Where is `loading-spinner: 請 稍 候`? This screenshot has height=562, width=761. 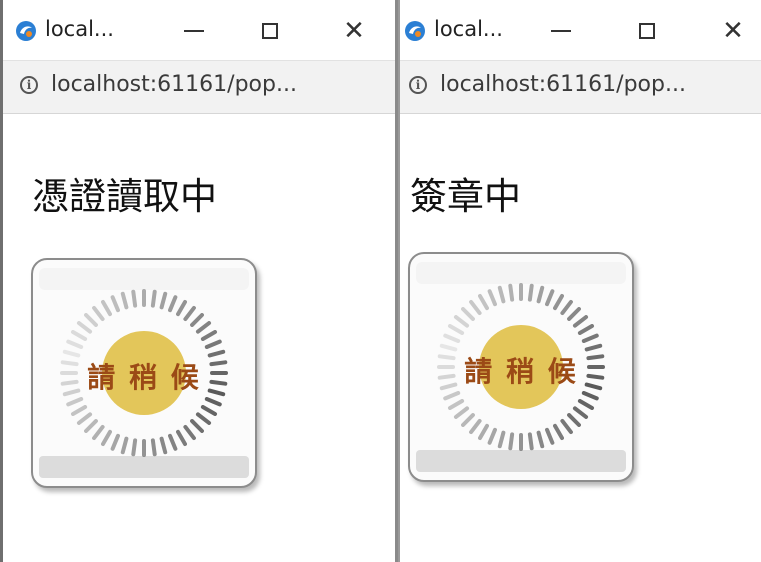
loading-spinner: 請 稍 候 is located at coordinates (521, 367).